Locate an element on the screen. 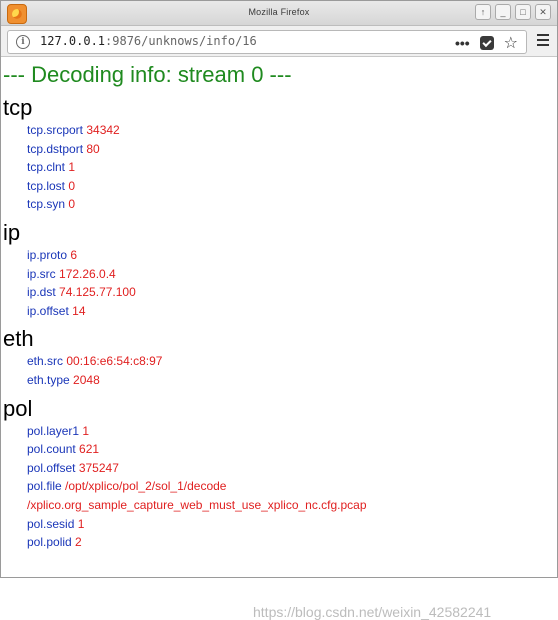 Image resolution: width=558 pixels, height=620 pixels. url-host: 127.0.0.1 is located at coordinates (73, 41).